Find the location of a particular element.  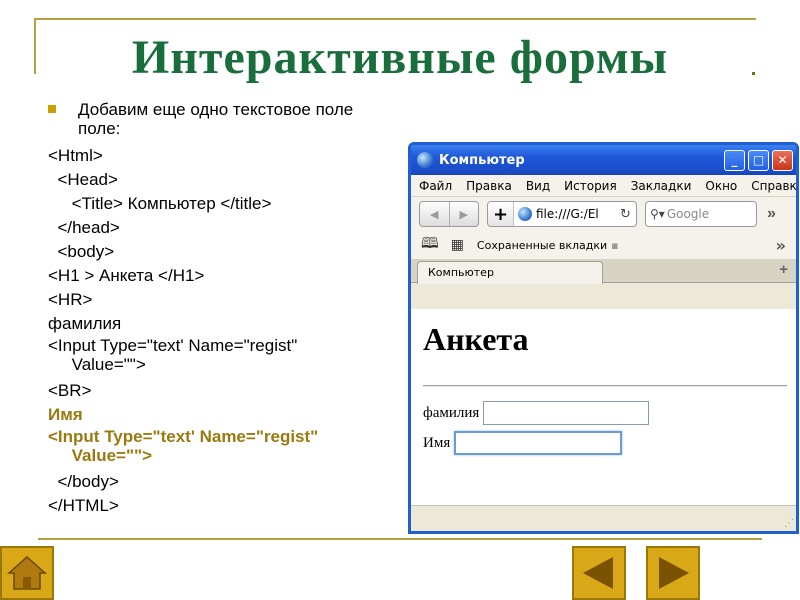

back-forward-group: ◀ ▶ is located at coordinates (449, 214).